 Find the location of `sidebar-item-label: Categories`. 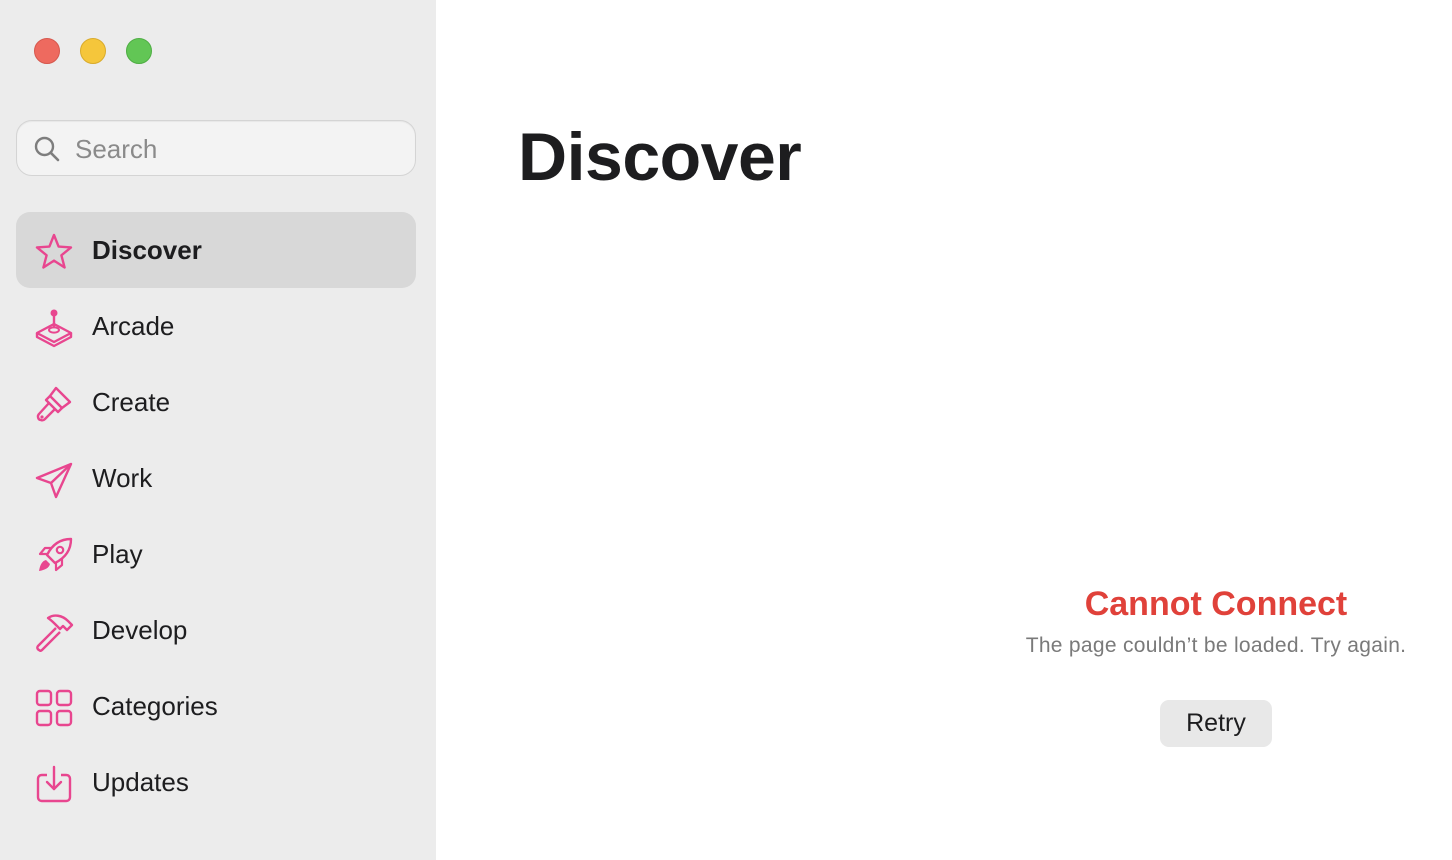

sidebar-item-label: Categories is located at coordinates (155, 706).